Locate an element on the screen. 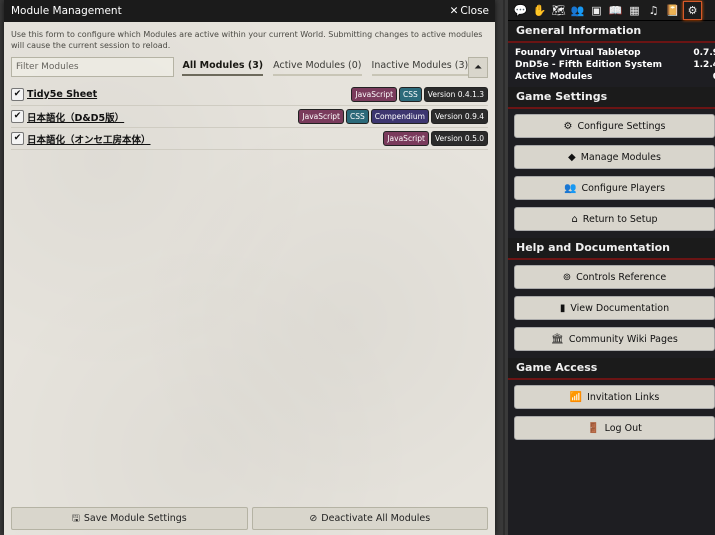  window-titlebar: Module Management ✕ Close is located at coordinates (249, 11).